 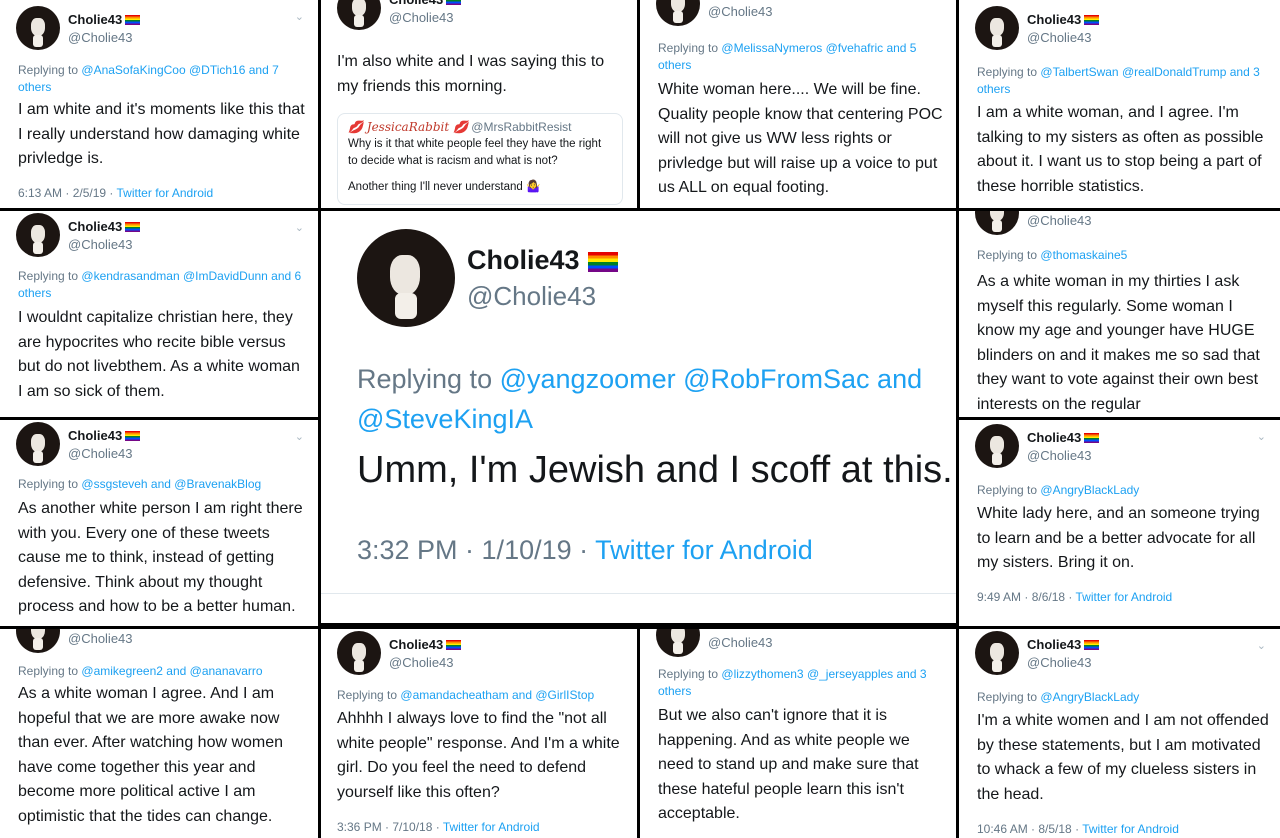 What do you see at coordinates (655, 470) in the screenshot?
I see `tweet-text: Umm, I'm Jewish and I scoff at this.` at bounding box center [655, 470].